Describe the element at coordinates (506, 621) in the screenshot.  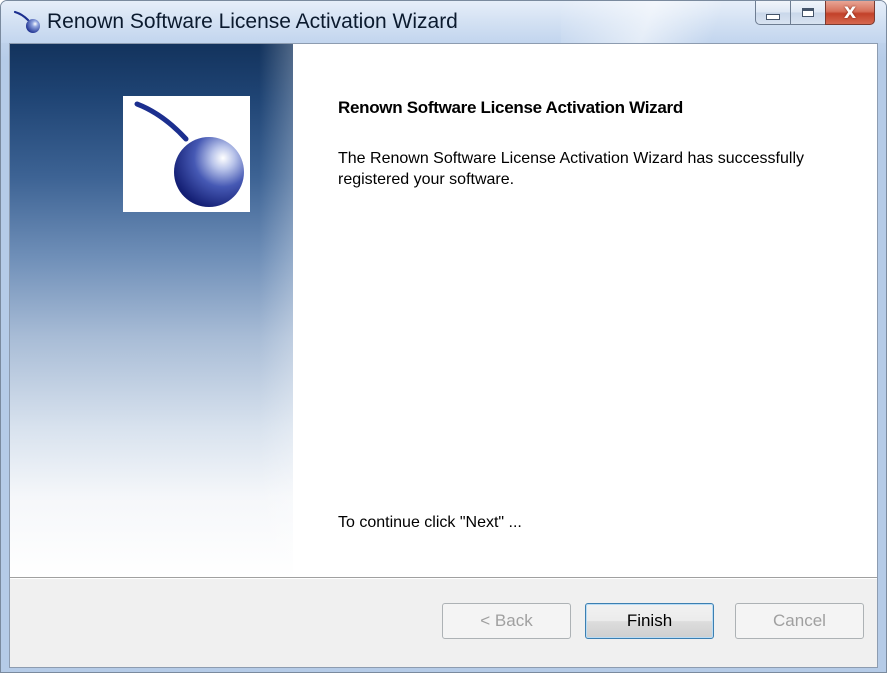
I see `back-button: < Back` at that location.